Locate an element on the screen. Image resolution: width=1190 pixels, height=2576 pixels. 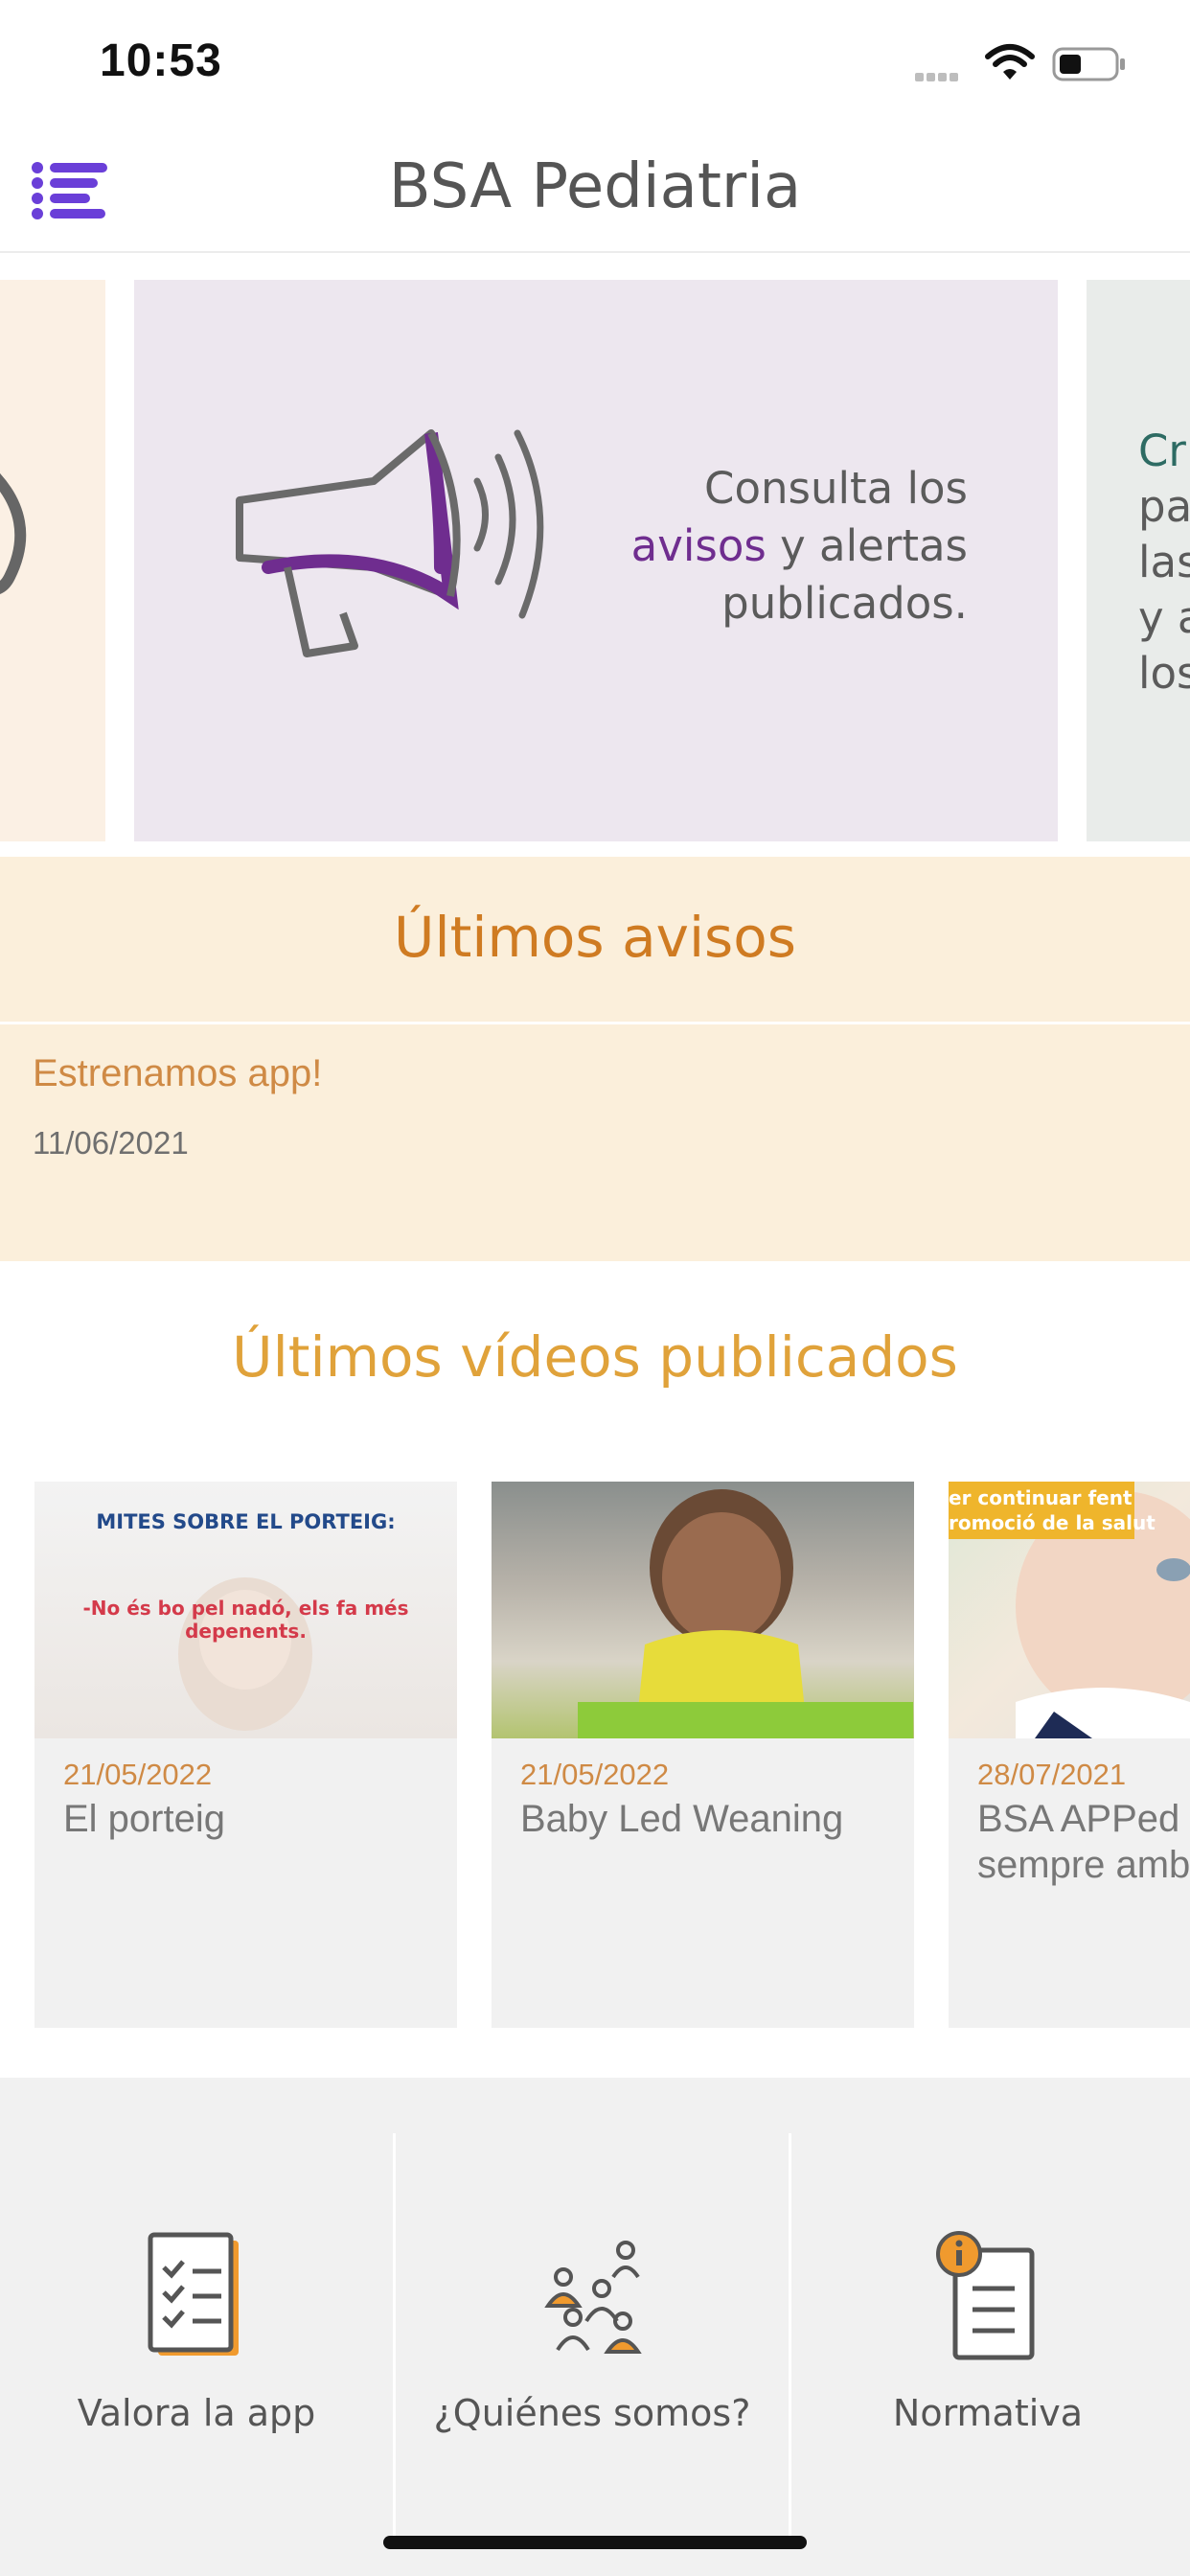
tile-quienes-somos: ¿Quiénes somos? is located at coordinates (592, 2344).